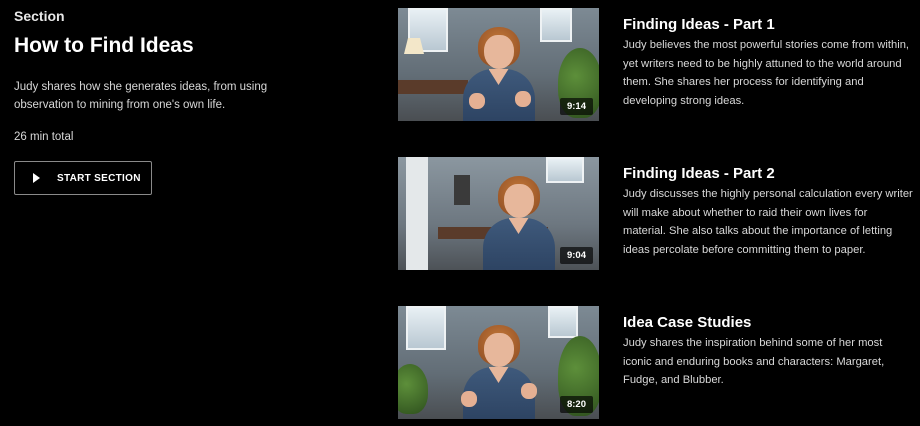 The width and height of the screenshot is (920, 426). I want to click on lesson-thumbnail: 9:14, so click(498, 64).